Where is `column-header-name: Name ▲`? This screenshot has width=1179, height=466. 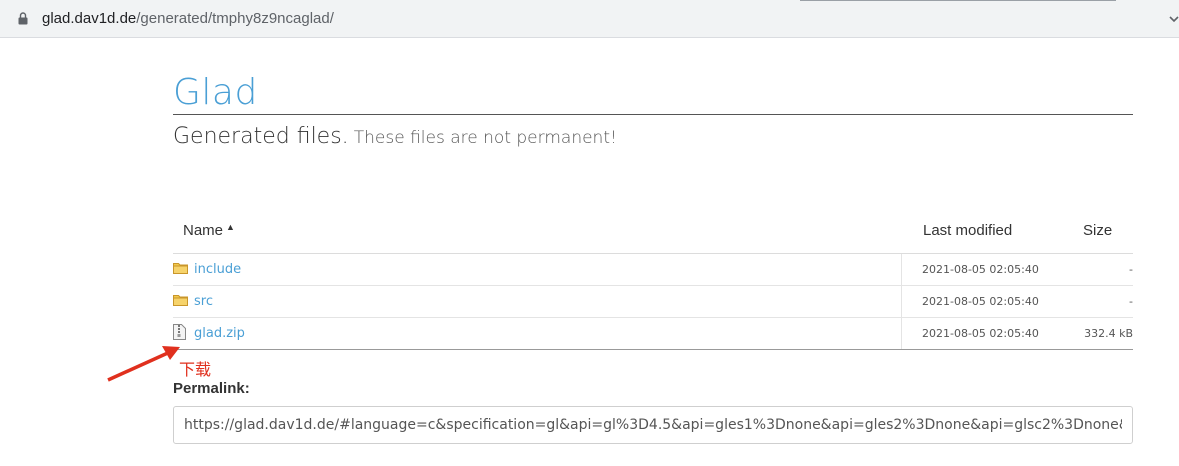
column-header-name: Name ▲ is located at coordinates (209, 230).